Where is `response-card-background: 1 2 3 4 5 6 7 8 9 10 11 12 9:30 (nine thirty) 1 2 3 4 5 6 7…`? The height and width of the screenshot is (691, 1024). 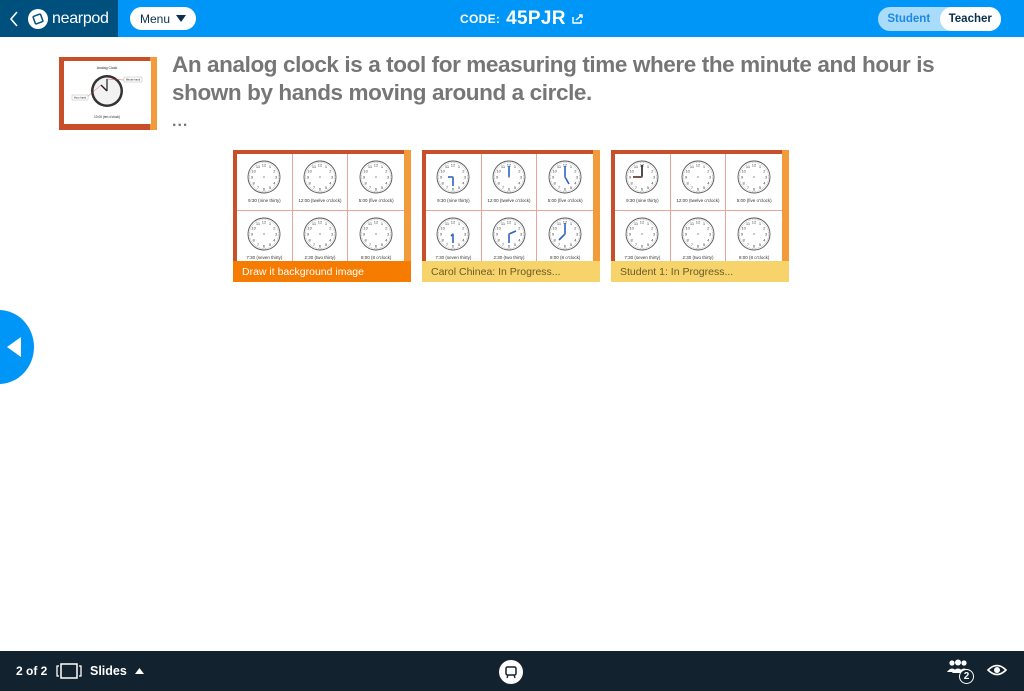
response-card-background: 1 2 3 4 5 6 7 8 9 10 11 12 9:30 (nine thirty) 1 2 3 4 5 6 7… is located at coordinates (322, 216).